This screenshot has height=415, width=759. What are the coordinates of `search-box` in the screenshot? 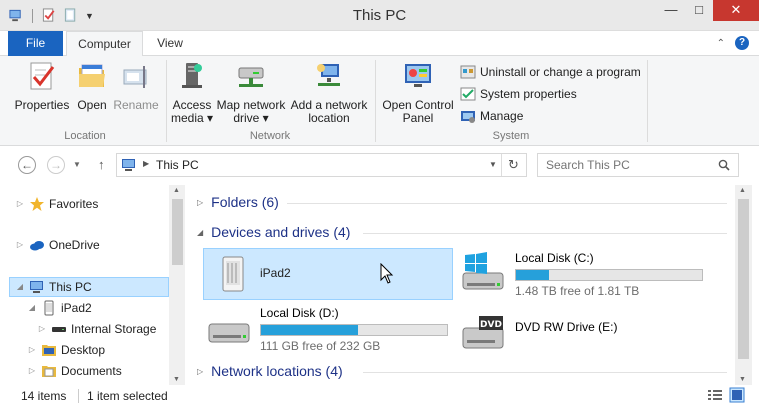 It's located at (638, 165).